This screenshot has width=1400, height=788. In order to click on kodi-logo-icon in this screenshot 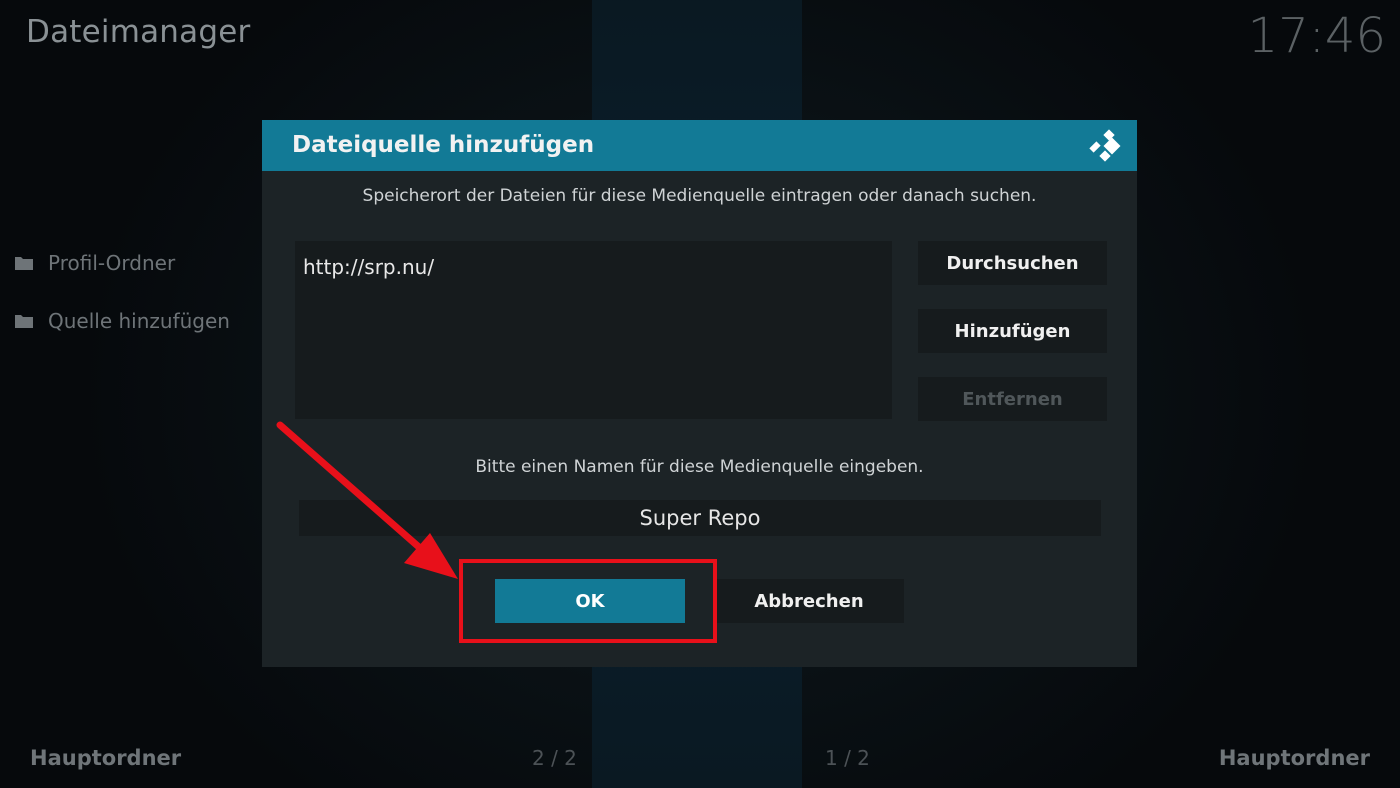, I will do `click(1105, 145)`.